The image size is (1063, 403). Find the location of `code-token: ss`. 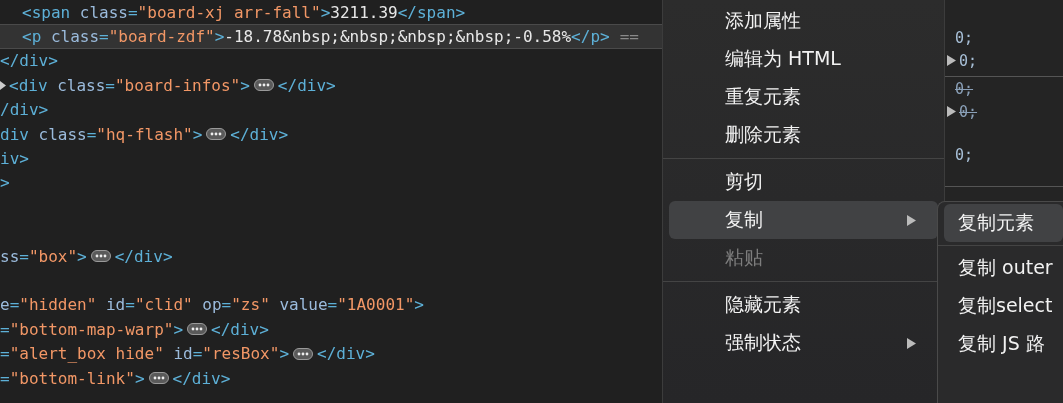

code-token: ss is located at coordinates (10, 256).